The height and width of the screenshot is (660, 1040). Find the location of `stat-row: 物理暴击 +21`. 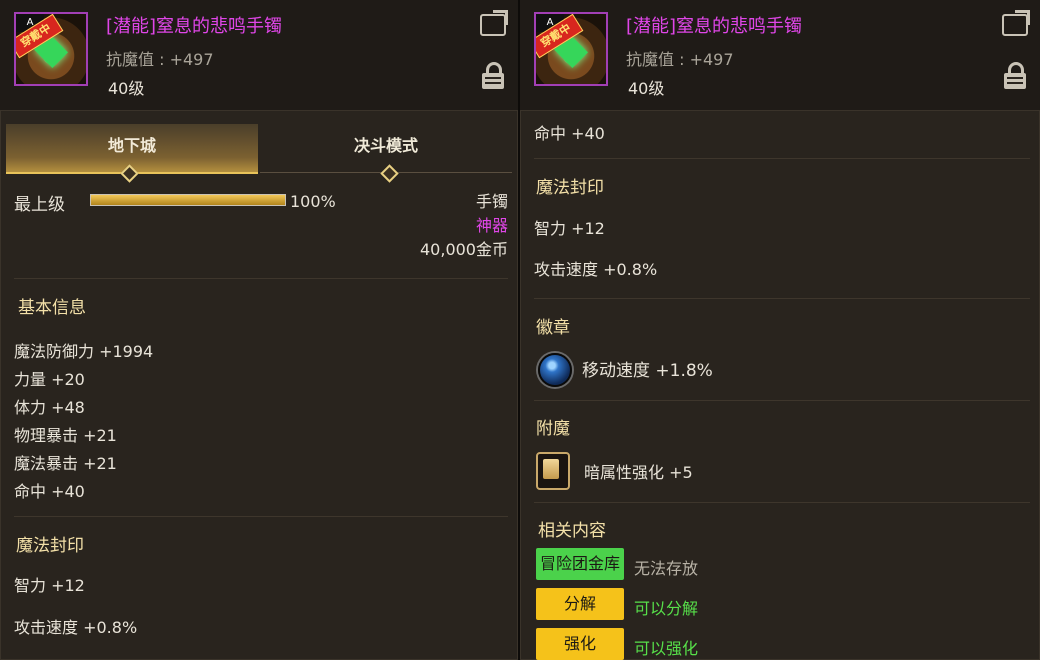

stat-row: 物理暴击 +21 is located at coordinates (65, 435).